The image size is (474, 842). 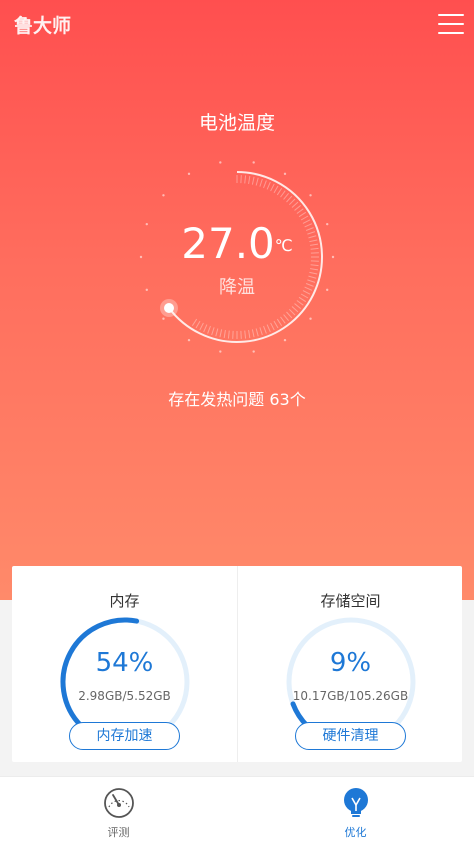 I want to click on battery-temperature-value: 27.0℃, so click(x=237, y=244).